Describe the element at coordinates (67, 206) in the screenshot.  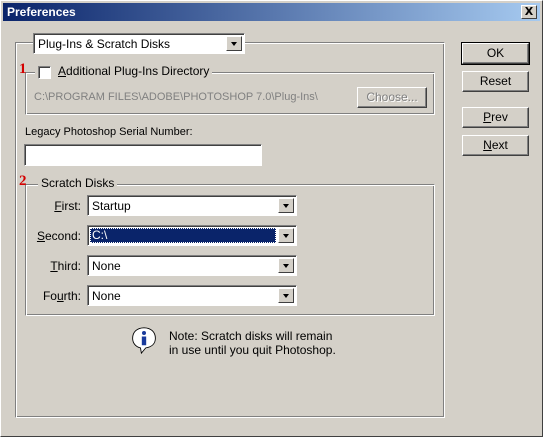
I see `scratch-first-label: First:` at that location.